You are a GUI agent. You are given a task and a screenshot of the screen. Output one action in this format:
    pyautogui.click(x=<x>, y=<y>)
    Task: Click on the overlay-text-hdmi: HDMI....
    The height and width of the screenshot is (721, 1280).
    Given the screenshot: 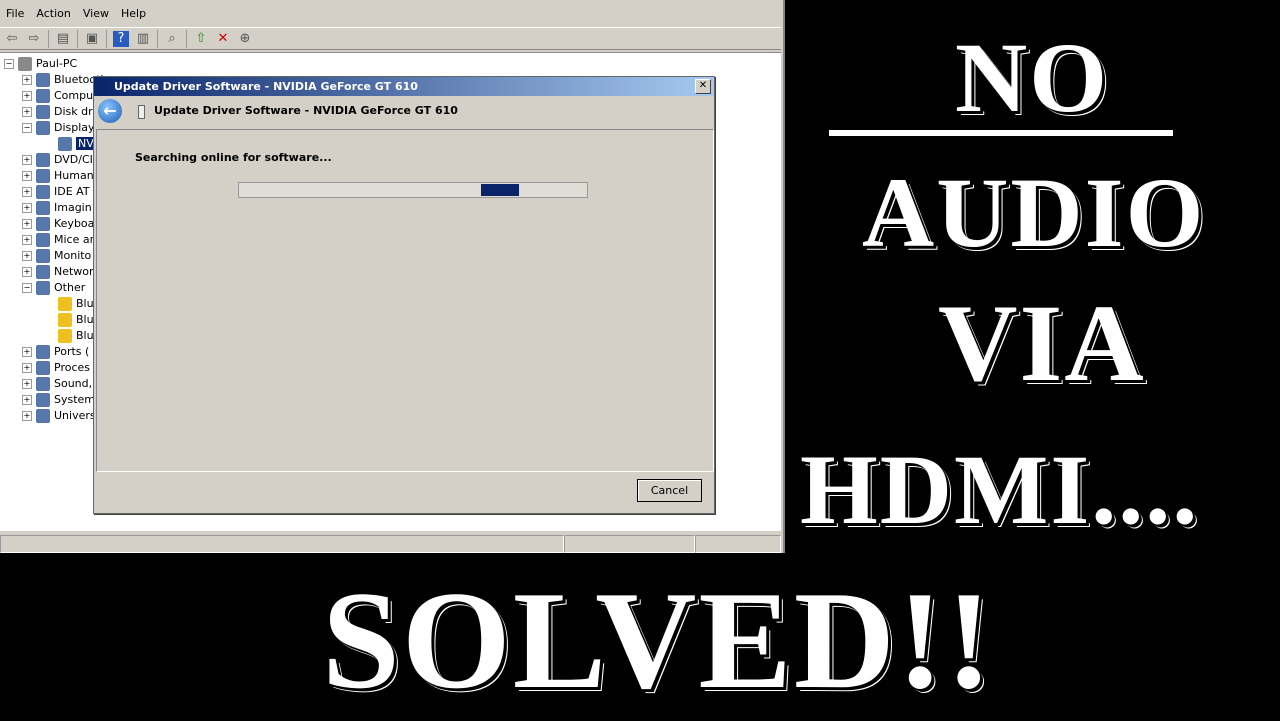 What is the action you would take?
    pyautogui.click(x=1000, y=489)
    